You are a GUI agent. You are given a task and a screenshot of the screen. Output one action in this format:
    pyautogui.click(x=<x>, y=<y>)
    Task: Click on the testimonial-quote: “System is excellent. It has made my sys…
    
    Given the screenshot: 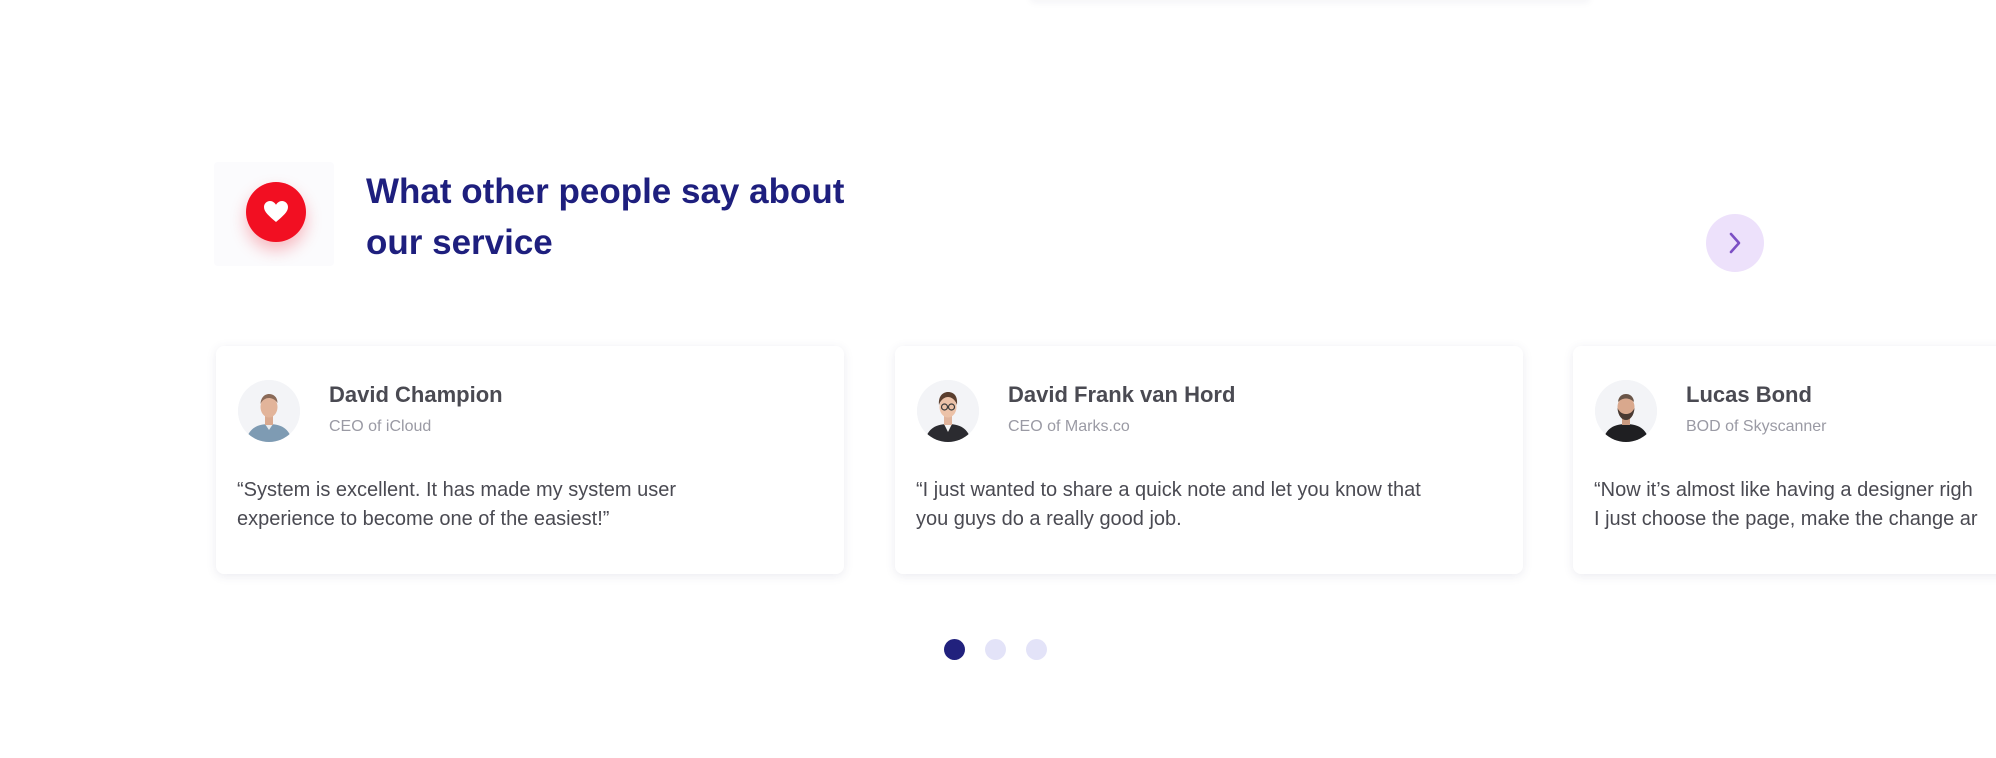 What is the action you would take?
    pyautogui.click(x=537, y=505)
    